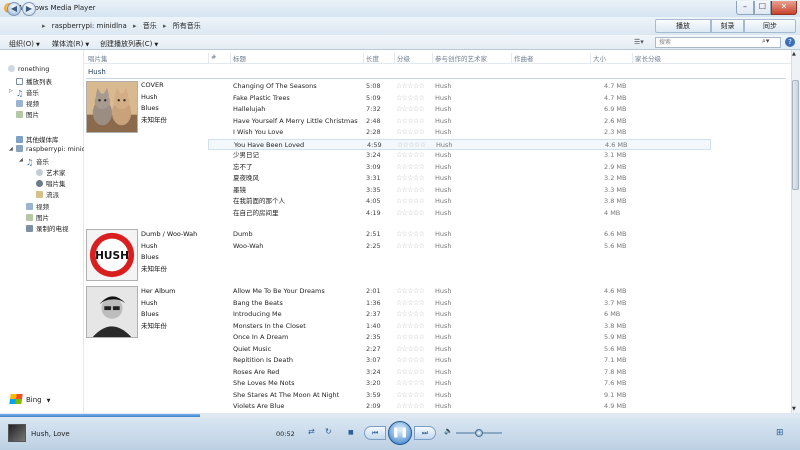 This screenshot has width=800, height=450. What do you see at coordinates (459, 214) in the screenshot?
I see `track-row: 在自己的房间里 4:19 ☆☆☆☆☆ Hush 4 MB` at bounding box center [459, 214].